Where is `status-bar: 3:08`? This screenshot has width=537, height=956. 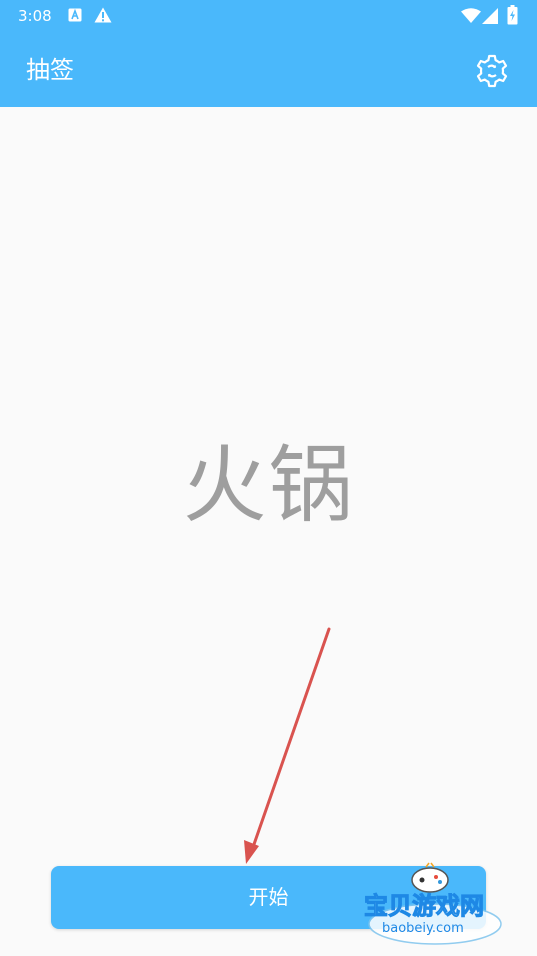 status-bar: 3:08 is located at coordinates (268, 17).